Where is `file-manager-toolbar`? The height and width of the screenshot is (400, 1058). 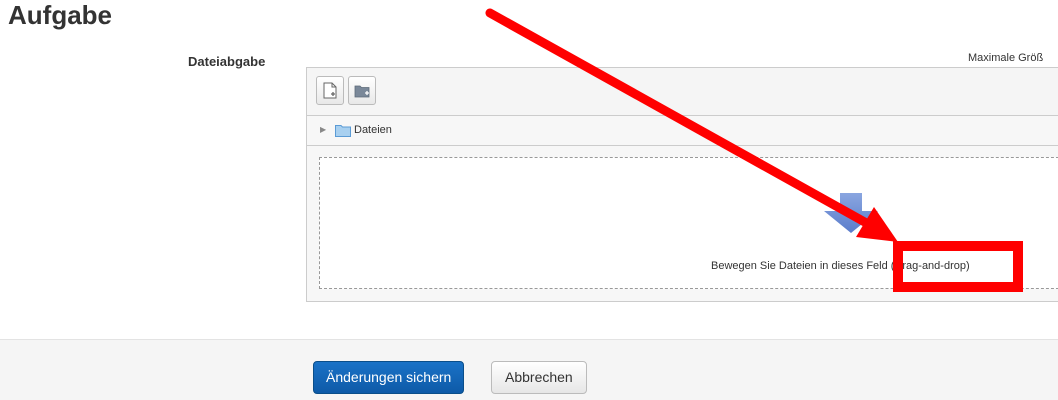
file-manager-toolbar is located at coordinates (682, 92).